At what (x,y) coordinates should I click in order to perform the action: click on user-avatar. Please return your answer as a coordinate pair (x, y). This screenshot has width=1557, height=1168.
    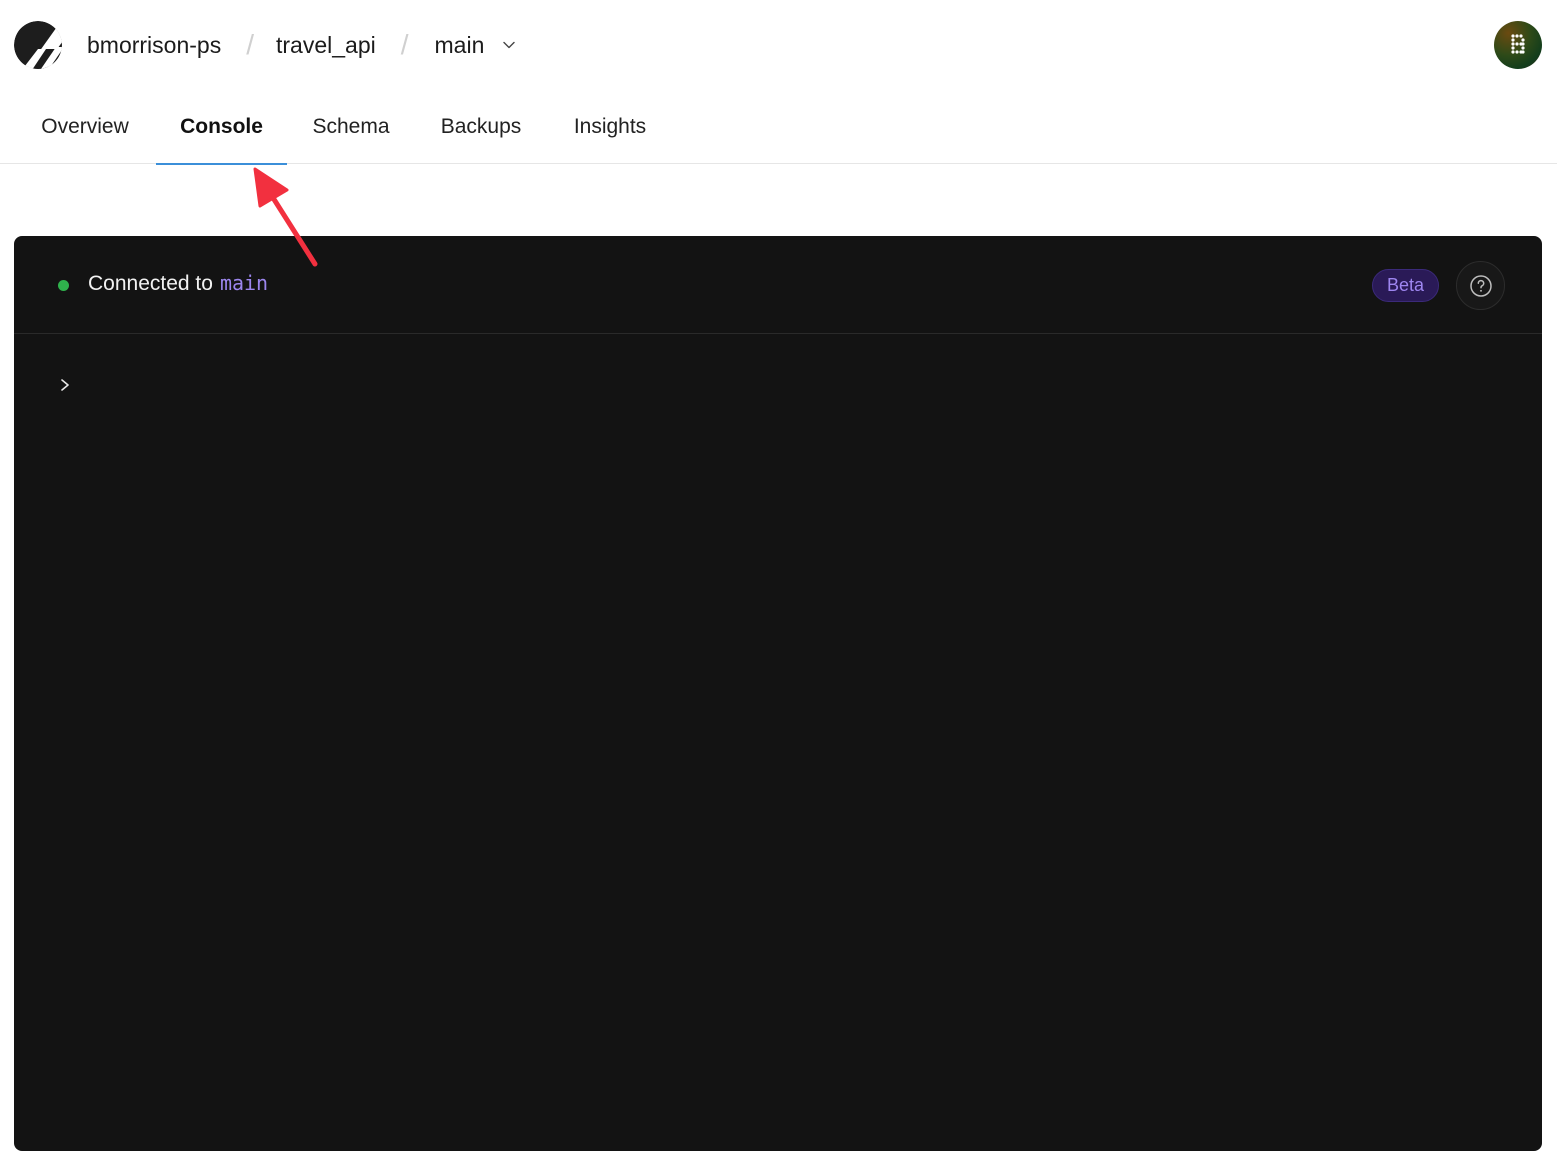
    Looking at the image, I should click on (1518, 45).